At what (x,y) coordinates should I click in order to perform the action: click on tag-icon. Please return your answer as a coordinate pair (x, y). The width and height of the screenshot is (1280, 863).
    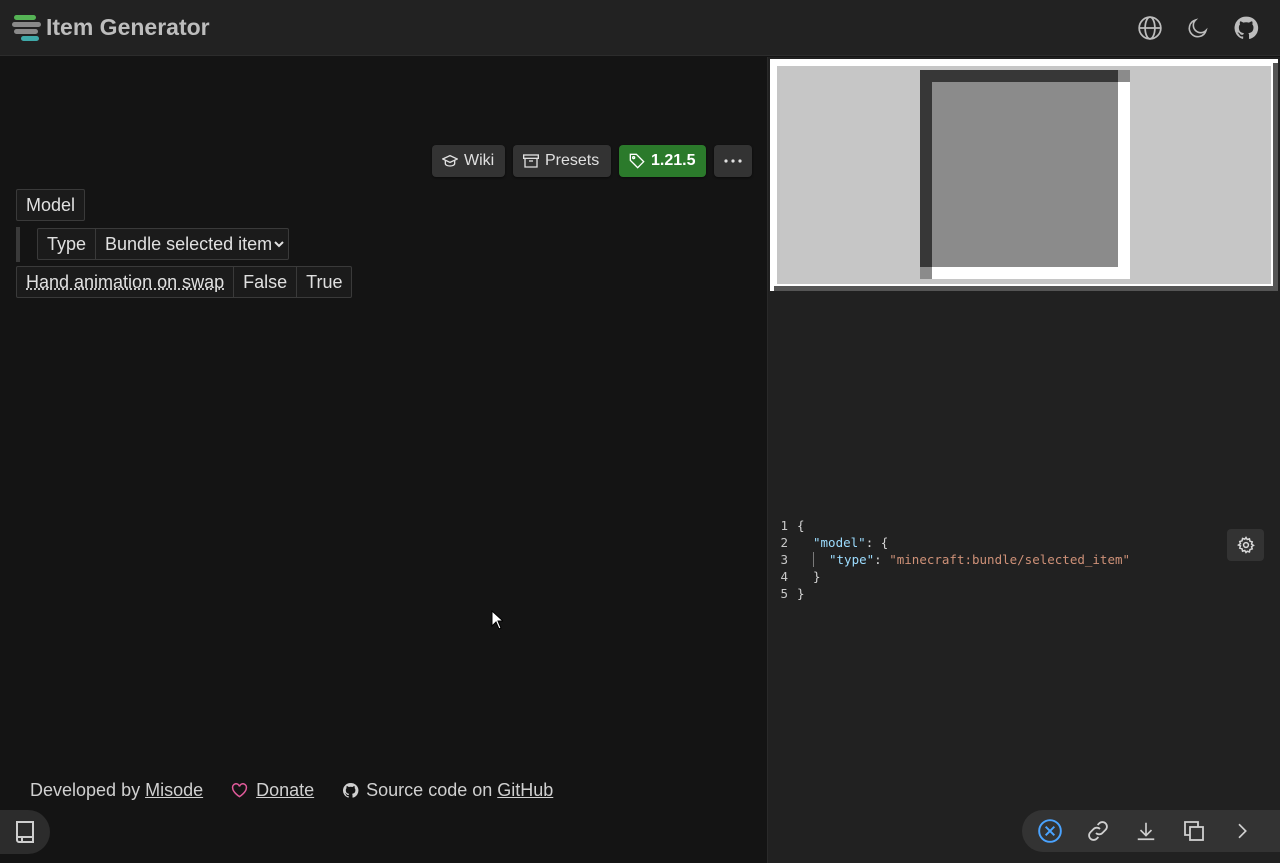
    Looking at the image, I should click on (637, 161).